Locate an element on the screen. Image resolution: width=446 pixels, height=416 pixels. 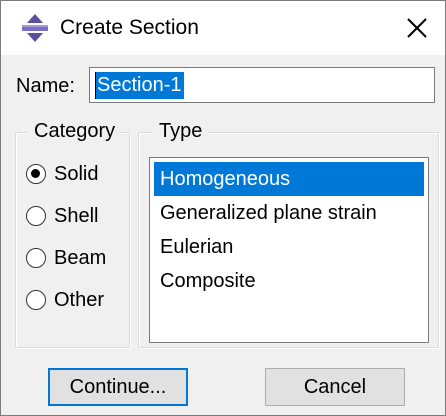
close-button is located at coordinates (417, 28).